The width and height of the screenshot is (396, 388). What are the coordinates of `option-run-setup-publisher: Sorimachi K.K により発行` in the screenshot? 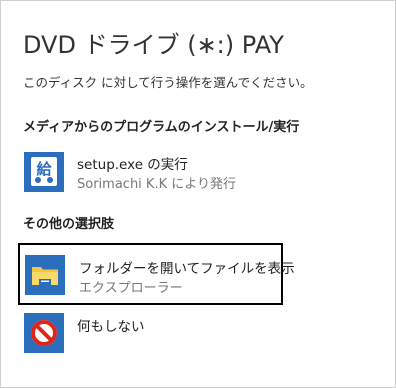 It's located at (156, 184).